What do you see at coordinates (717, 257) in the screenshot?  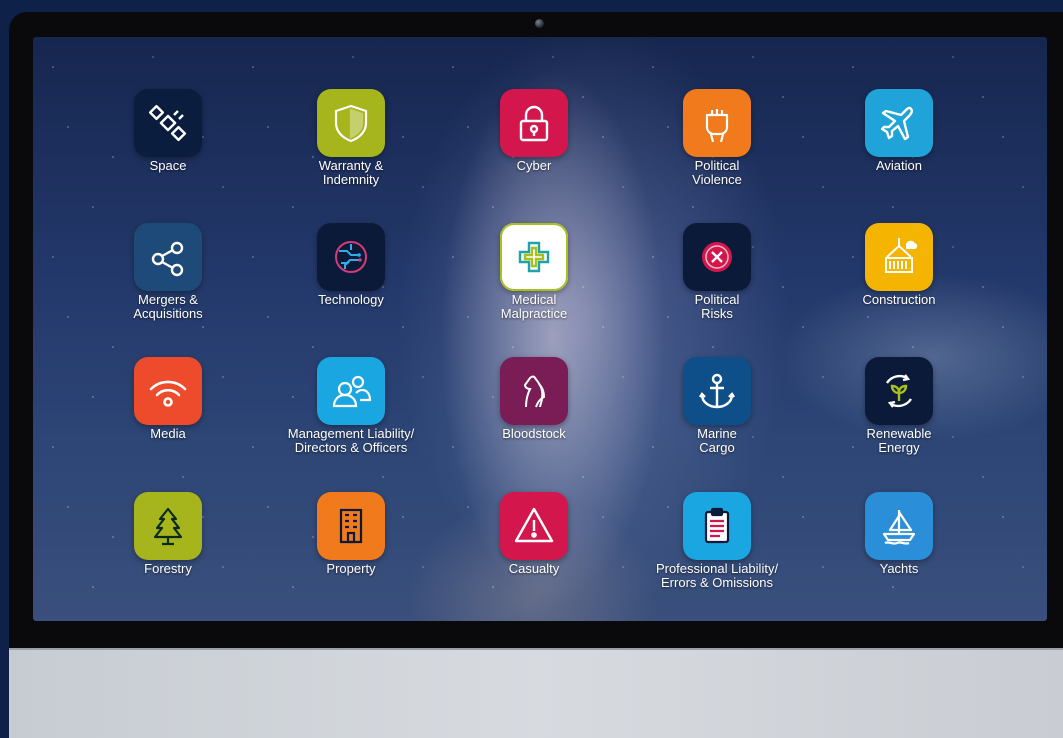 I see `x-circle-icon` at bounding box center [717, 257].